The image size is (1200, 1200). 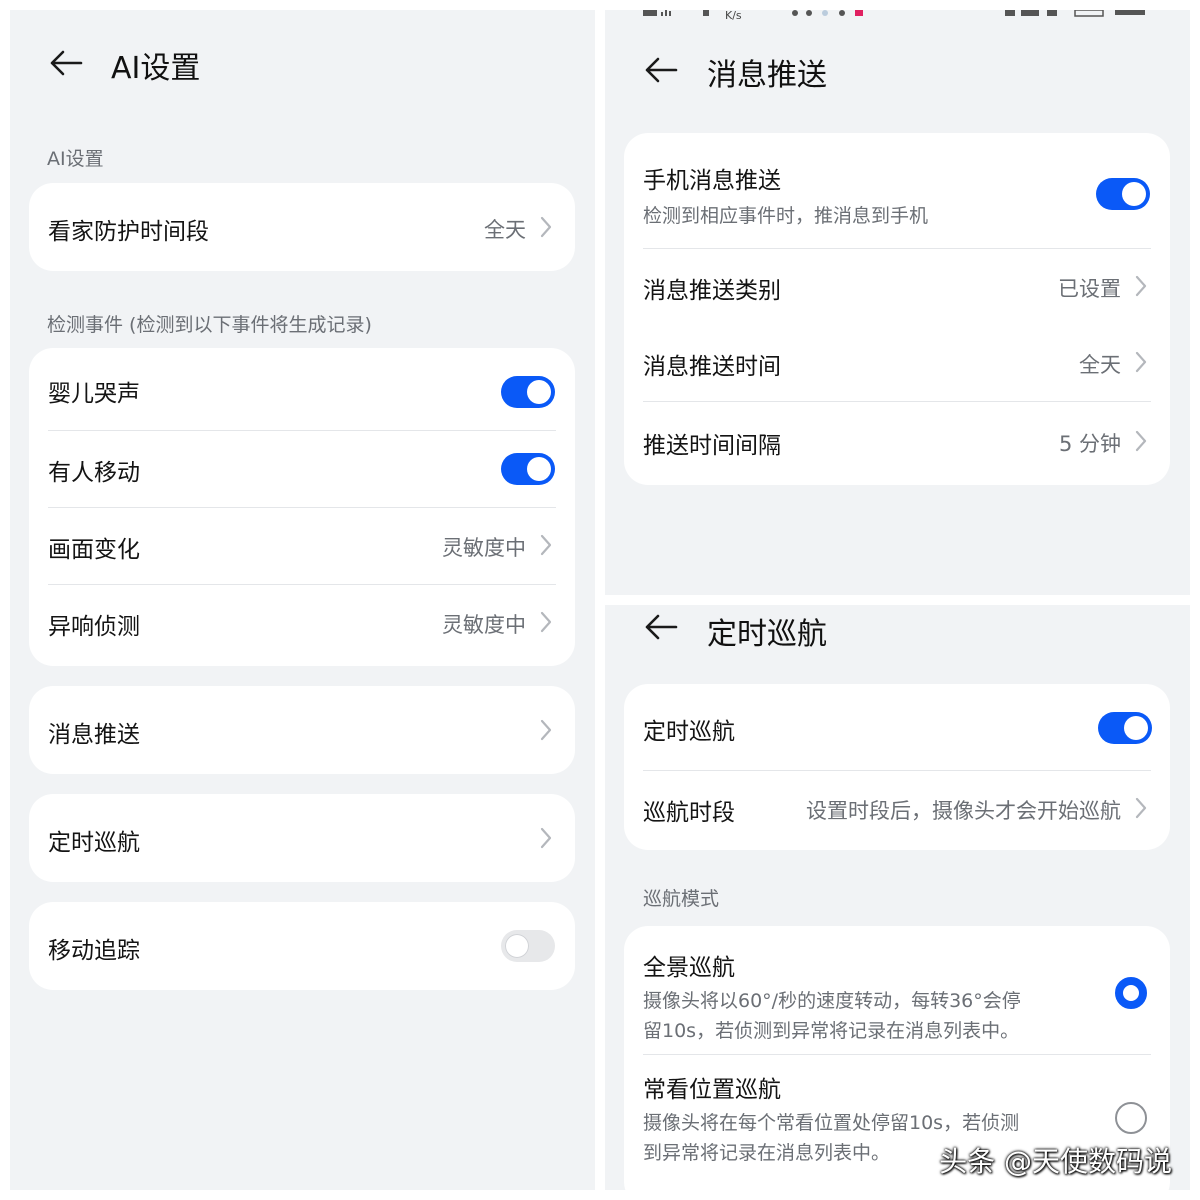 What do you see at coordinates (831, 1031) in the screenshot?
I see `row-desc-line2: 留10s，若侦测到异常将记录在消息列表中。` at bounding box center [831, 1031].